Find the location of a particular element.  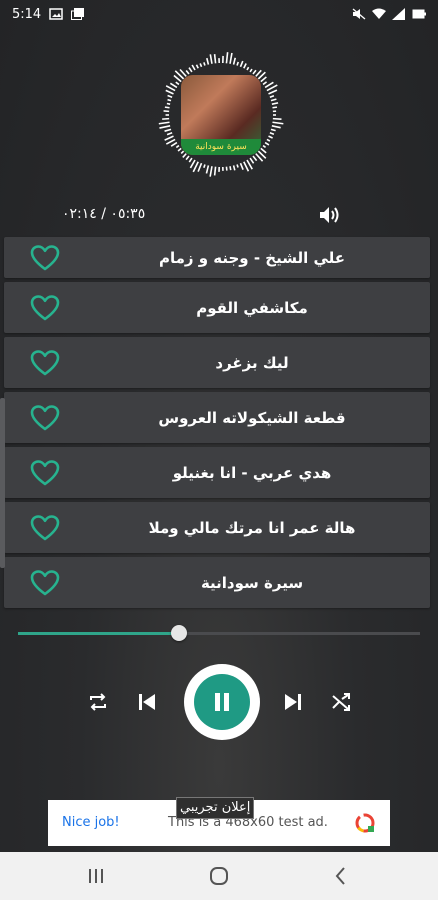

list-item: هدي عربي - انا بغنيلو is located at coordinates (217, 472).